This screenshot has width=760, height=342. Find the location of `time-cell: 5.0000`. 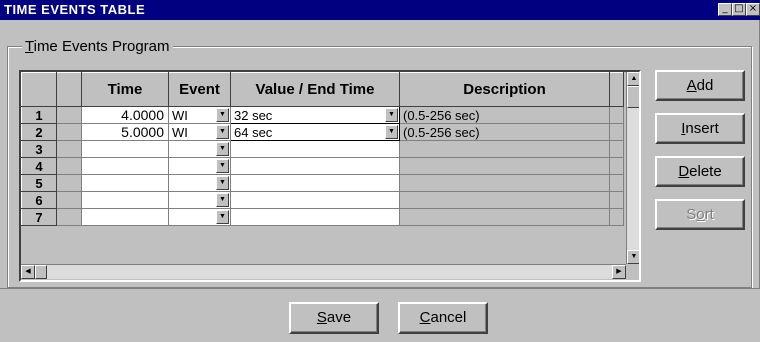

time-cell: 5.0000 is located at coordinates (125, 132).